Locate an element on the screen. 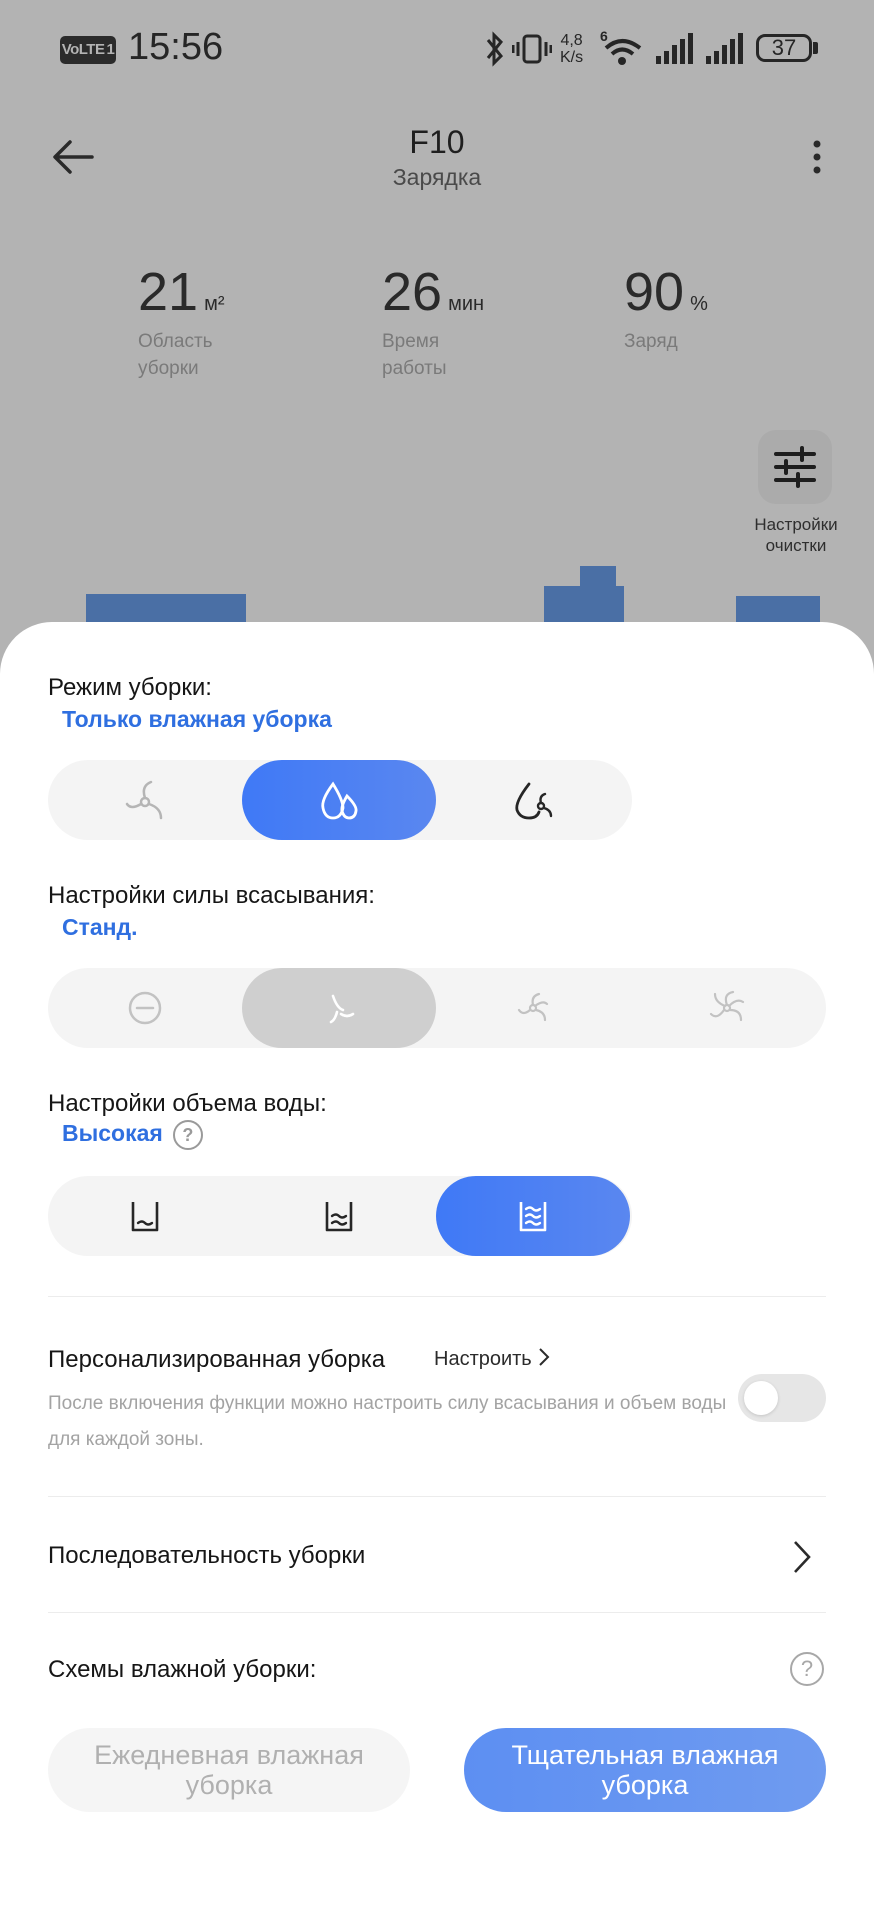 The height and width of the screenshot is (1920, 874). vacuum-and-mop-icon is located at coordinates (534, 801).